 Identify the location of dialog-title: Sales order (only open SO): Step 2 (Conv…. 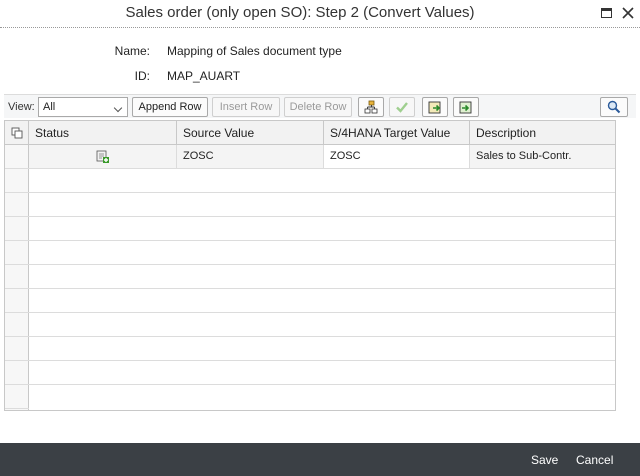
(300, 12).